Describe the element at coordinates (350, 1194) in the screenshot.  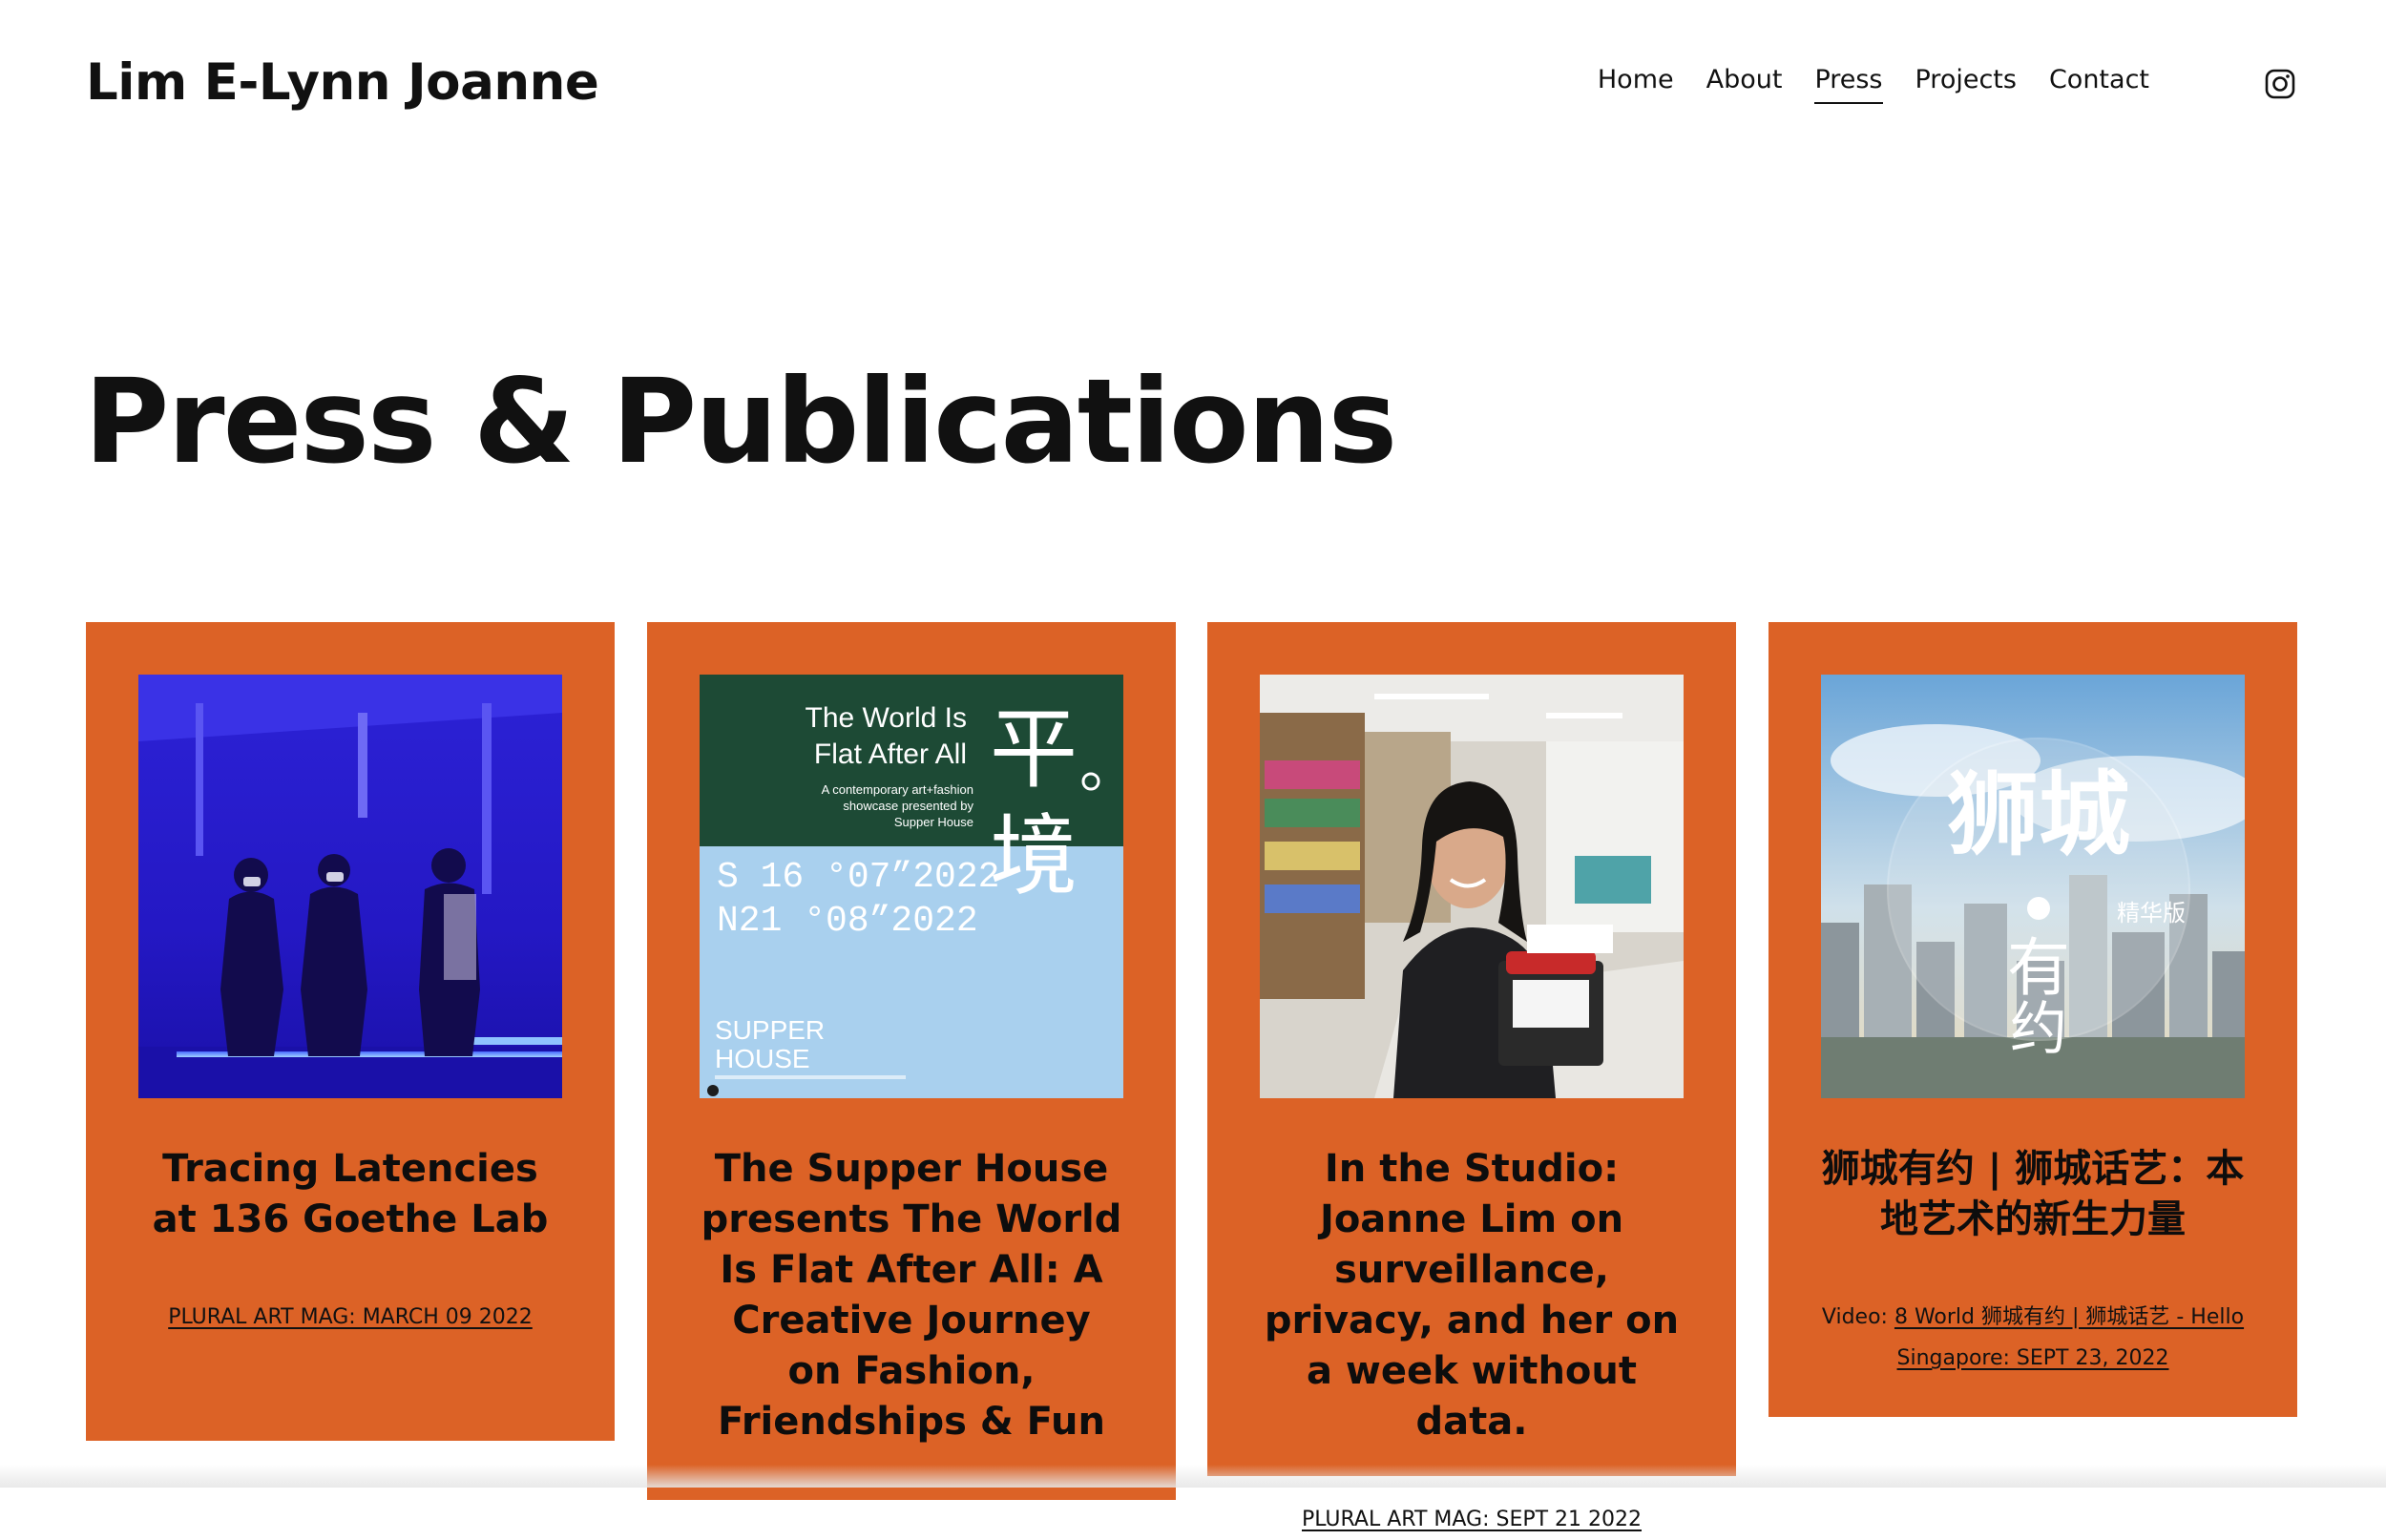
I see `press-card-title: Tracing Latencies at 136 Goethe Lab` at that location.